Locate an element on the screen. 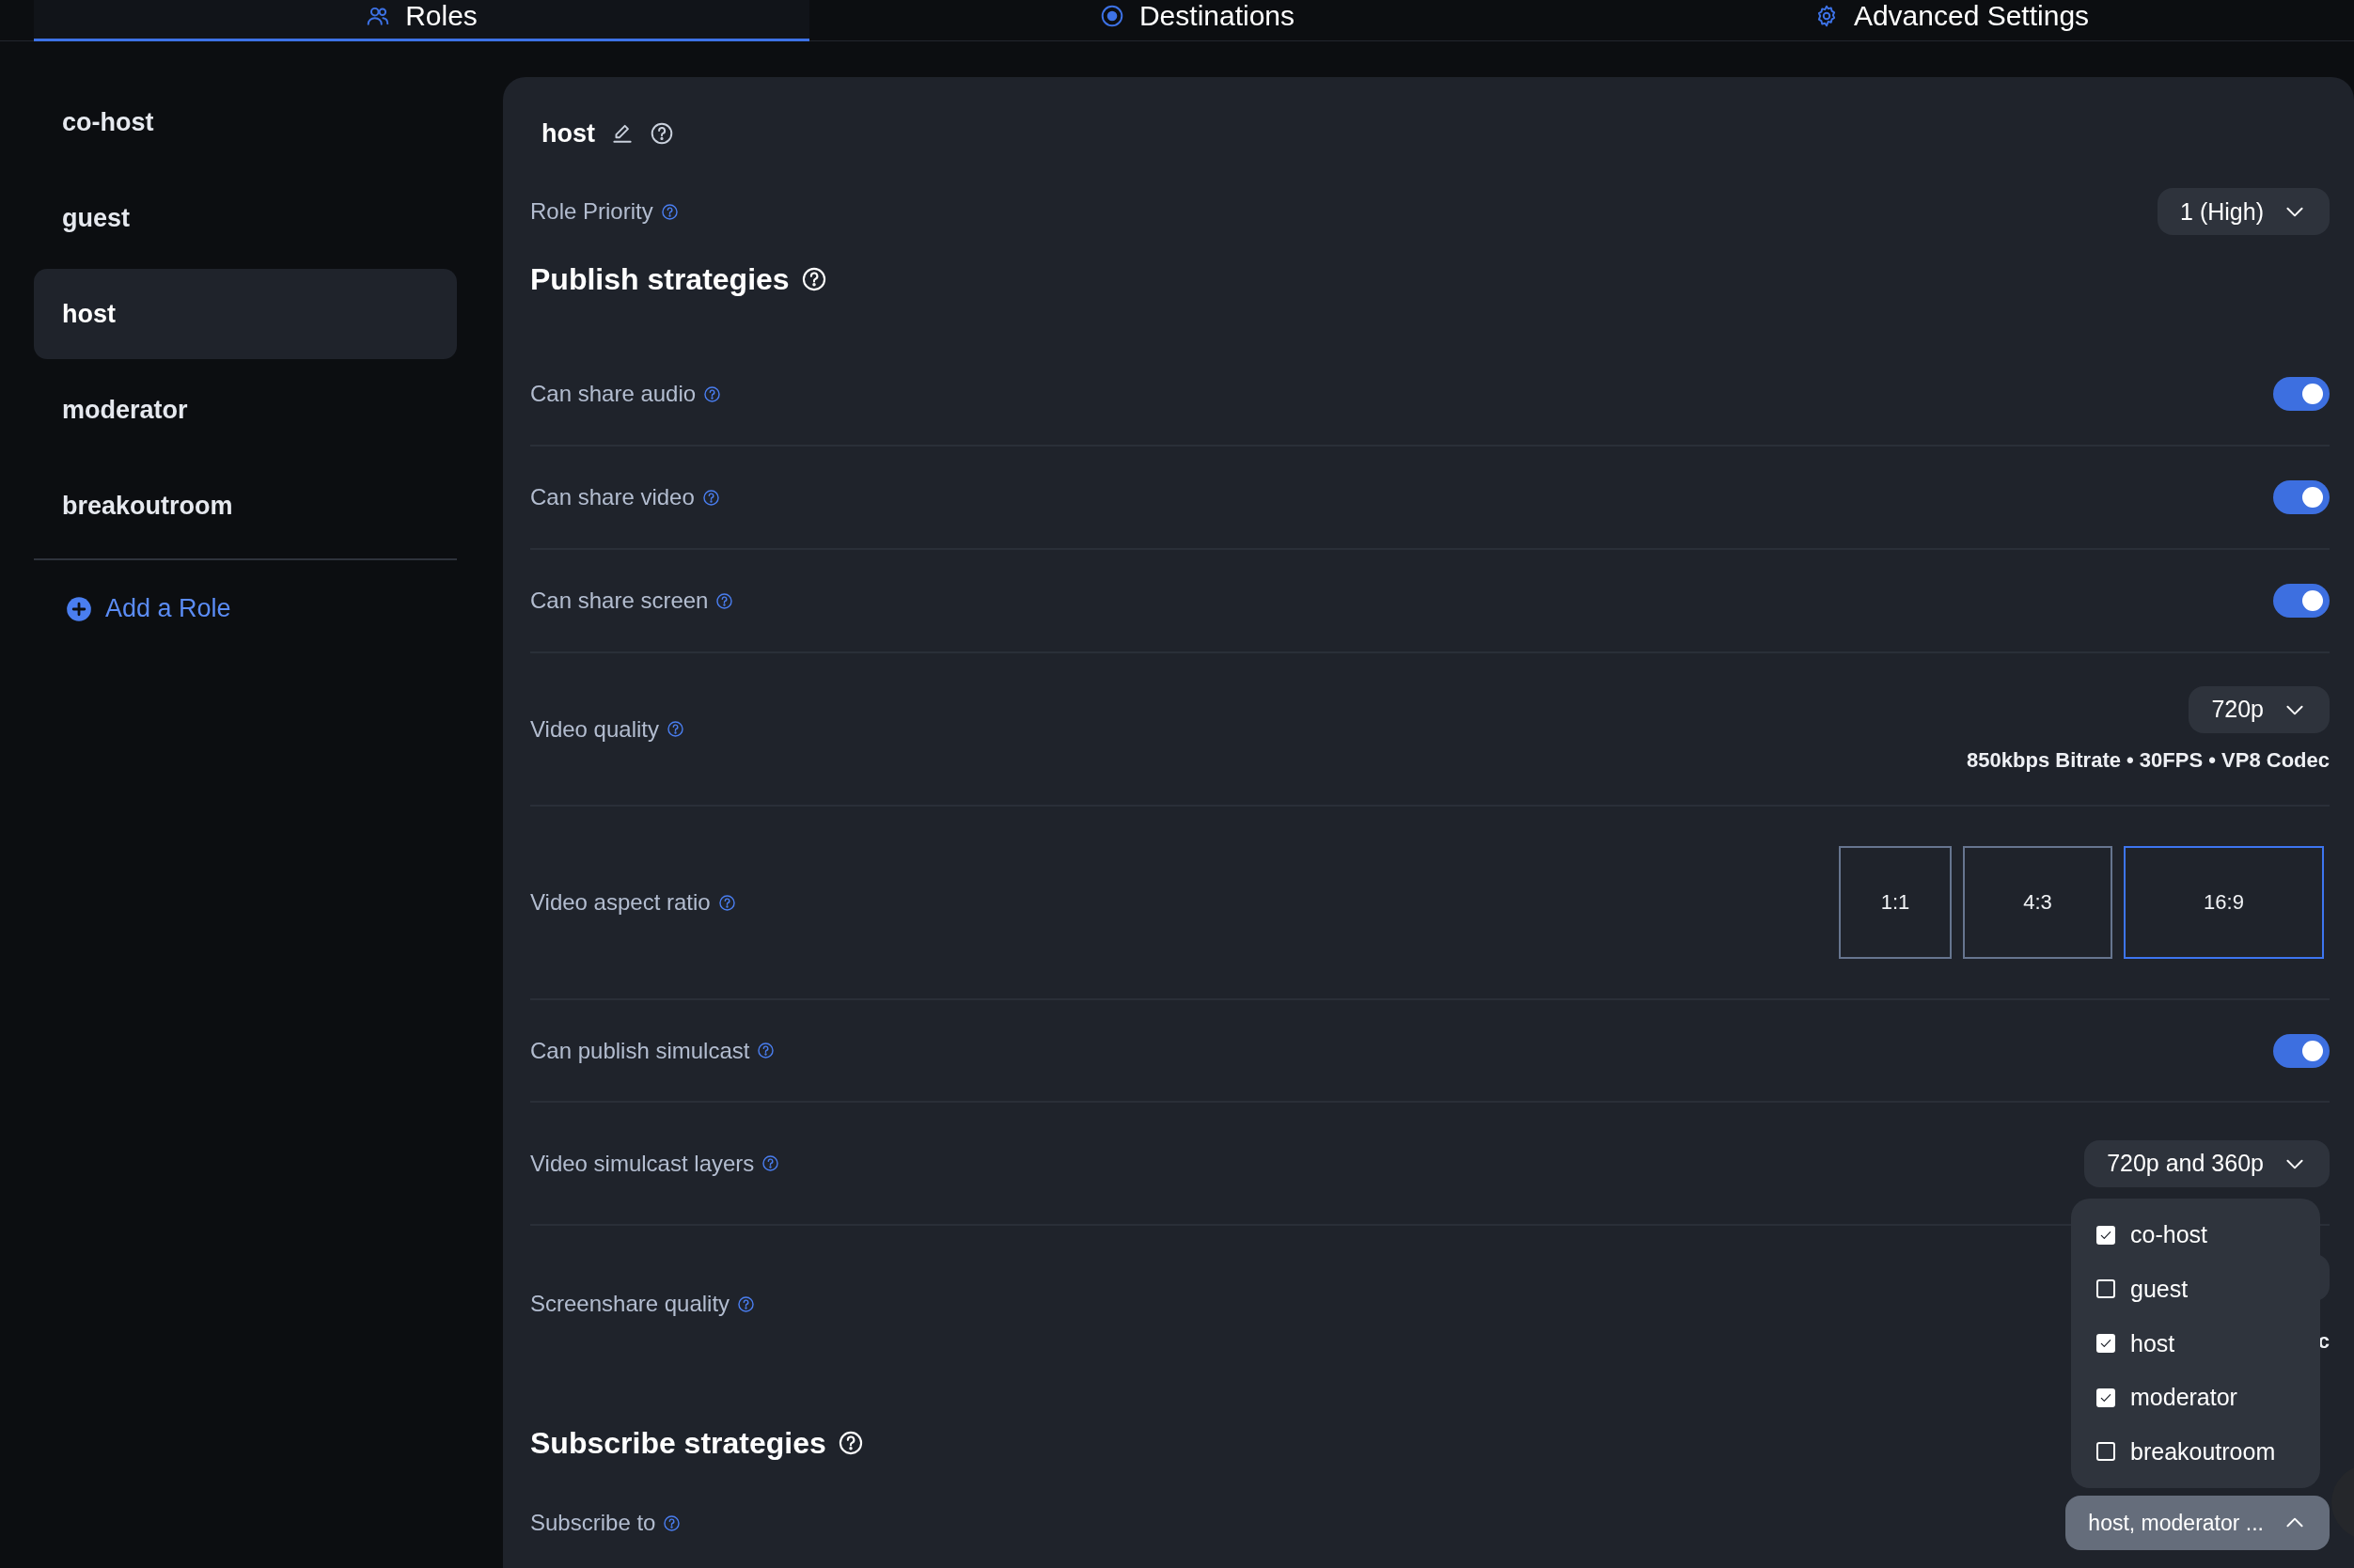 The height and width of the screenshot is (1568, 2354). setting-label: Can publish simulcast is located at coordinates (640, 1050).